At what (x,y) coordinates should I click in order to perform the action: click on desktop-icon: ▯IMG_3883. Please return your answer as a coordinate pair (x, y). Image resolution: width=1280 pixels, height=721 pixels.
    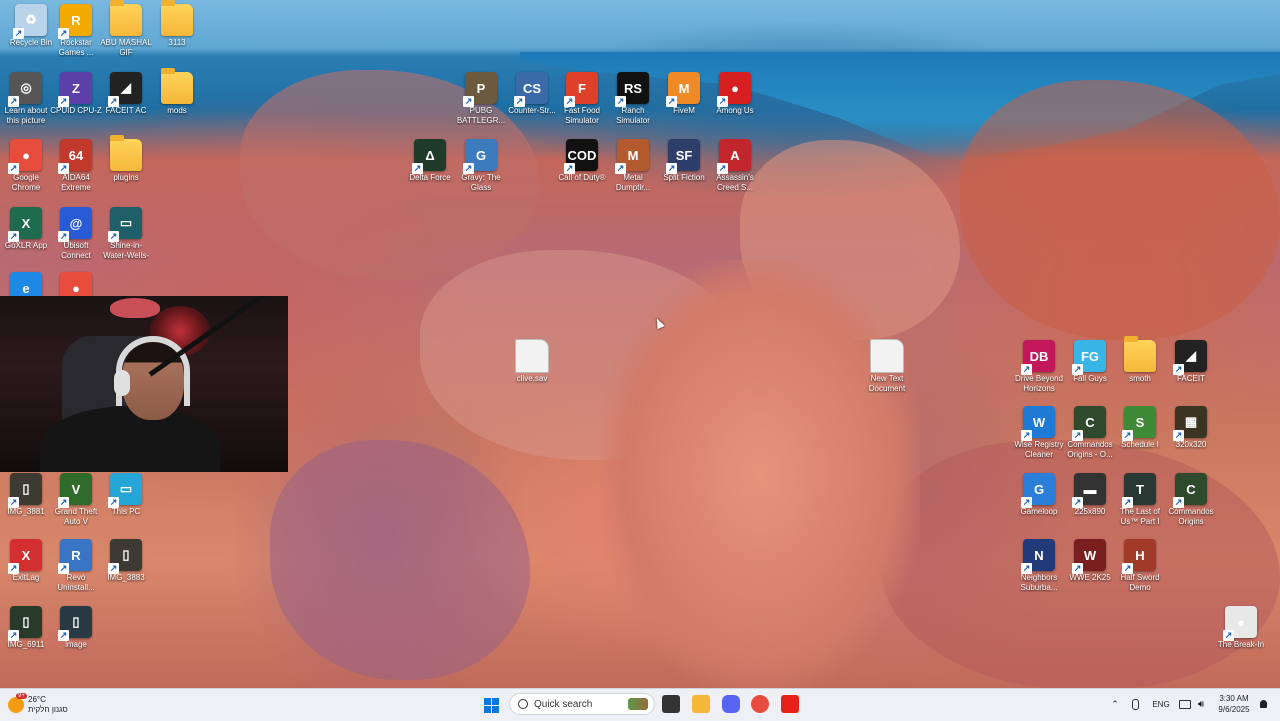
    Looking at the image, I should click on (126, 561).